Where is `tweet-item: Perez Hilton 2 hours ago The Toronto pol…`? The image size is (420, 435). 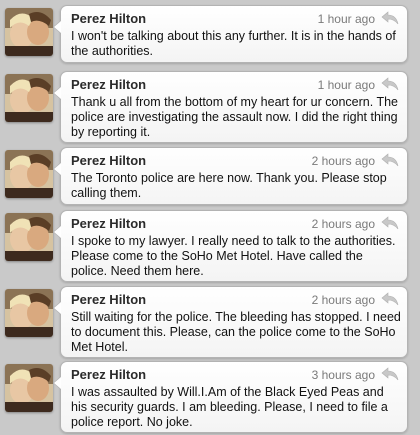
tweet-item: Perez Hilton 2 hours ago The Toronto pol… is located at coordinates (210, 177).